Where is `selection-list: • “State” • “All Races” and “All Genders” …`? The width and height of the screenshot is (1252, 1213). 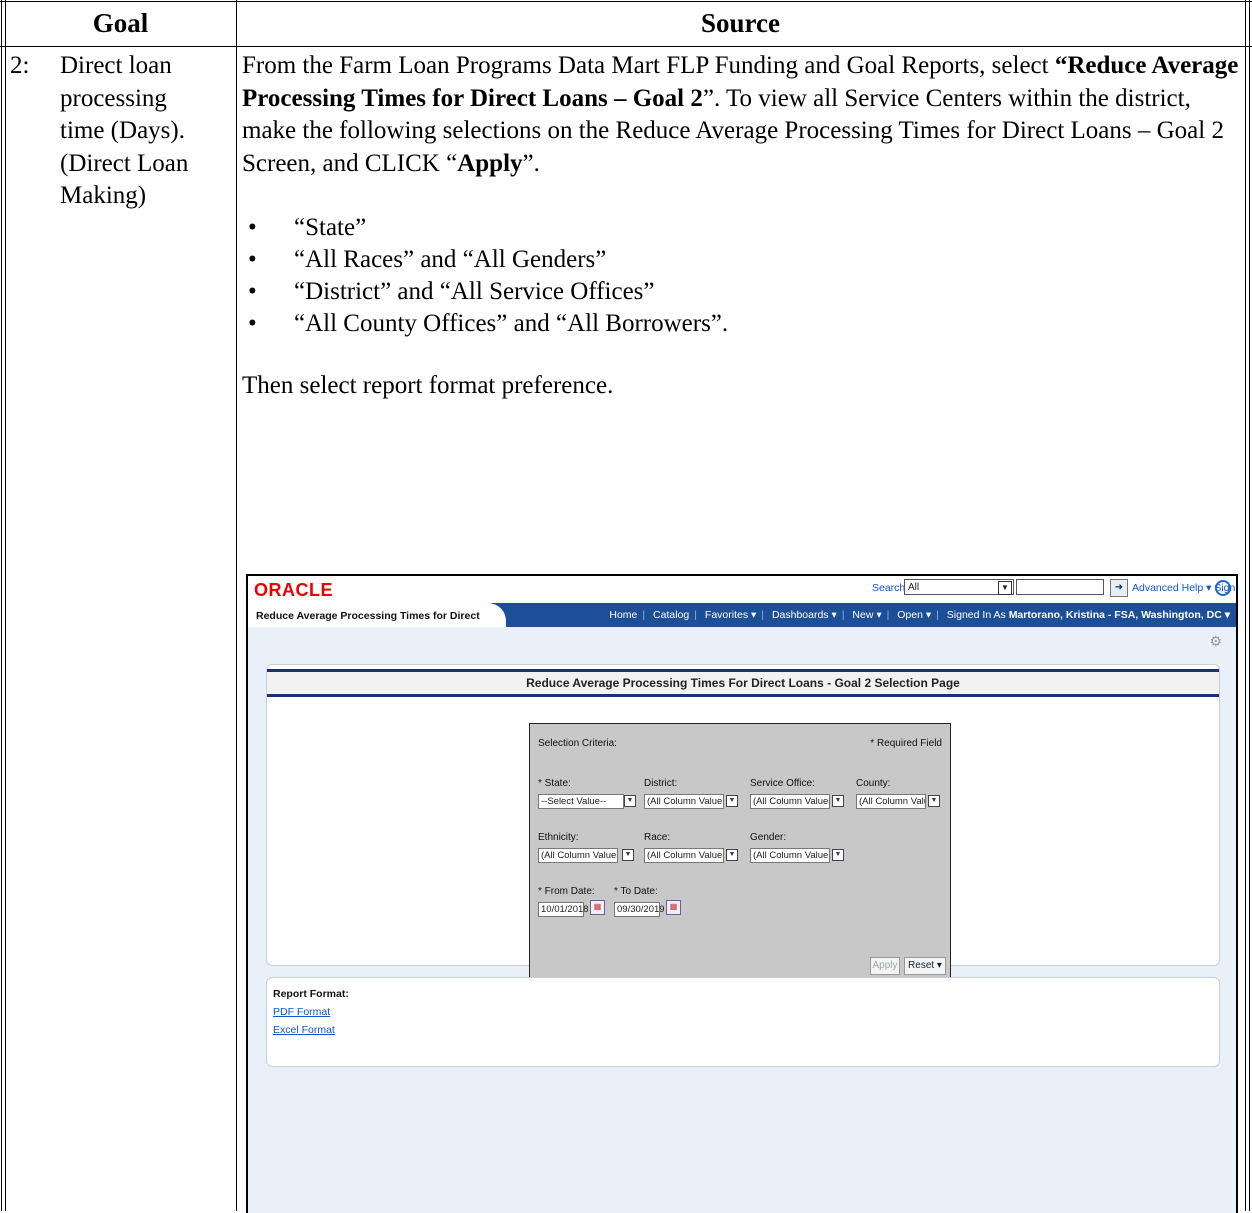
selection-list: • “State” • “All Races” and “All Genders” … is located at coordinates (742, 276).